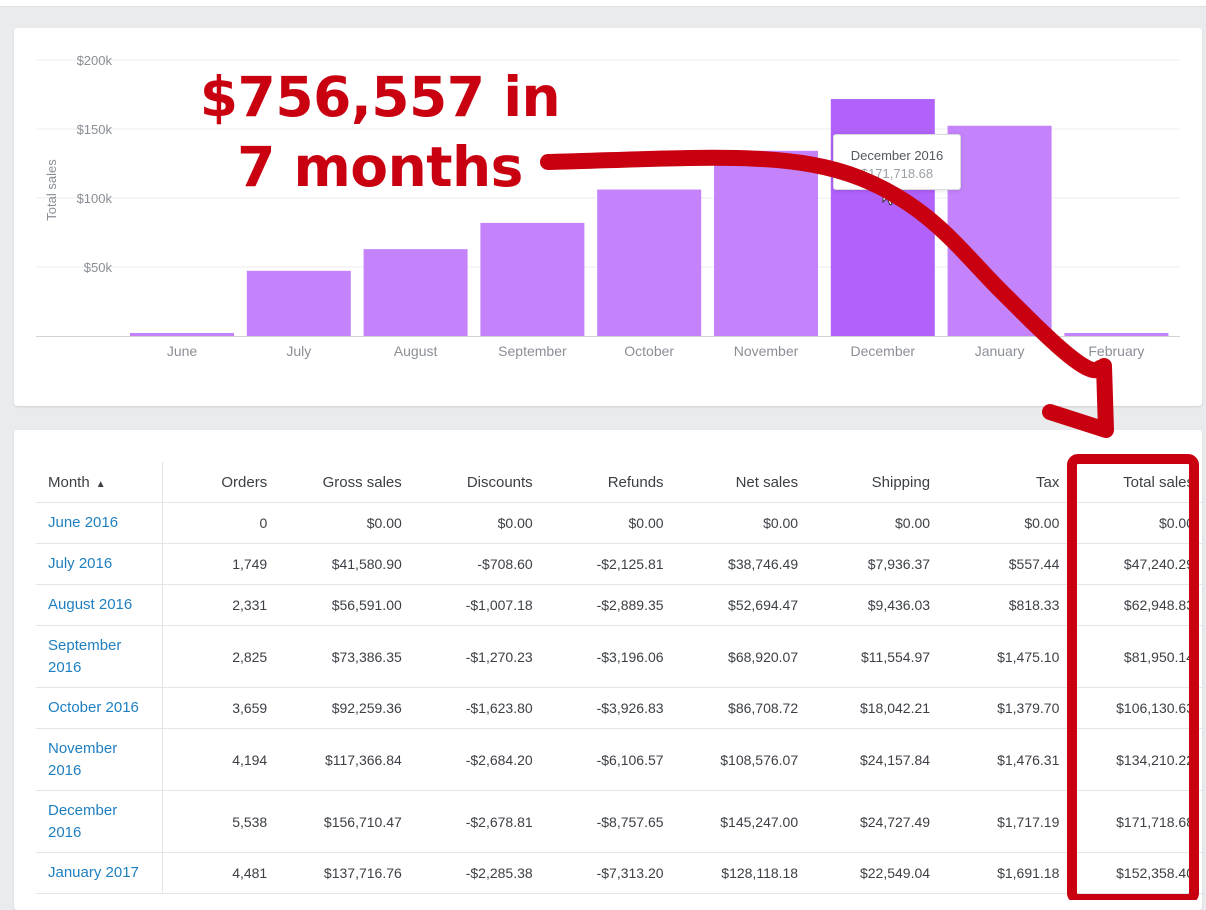 The height and width of the screenshot is (910, 1206). I want to click on chart-tooltip: December 2016 $171,718.68, so click(897, 162).